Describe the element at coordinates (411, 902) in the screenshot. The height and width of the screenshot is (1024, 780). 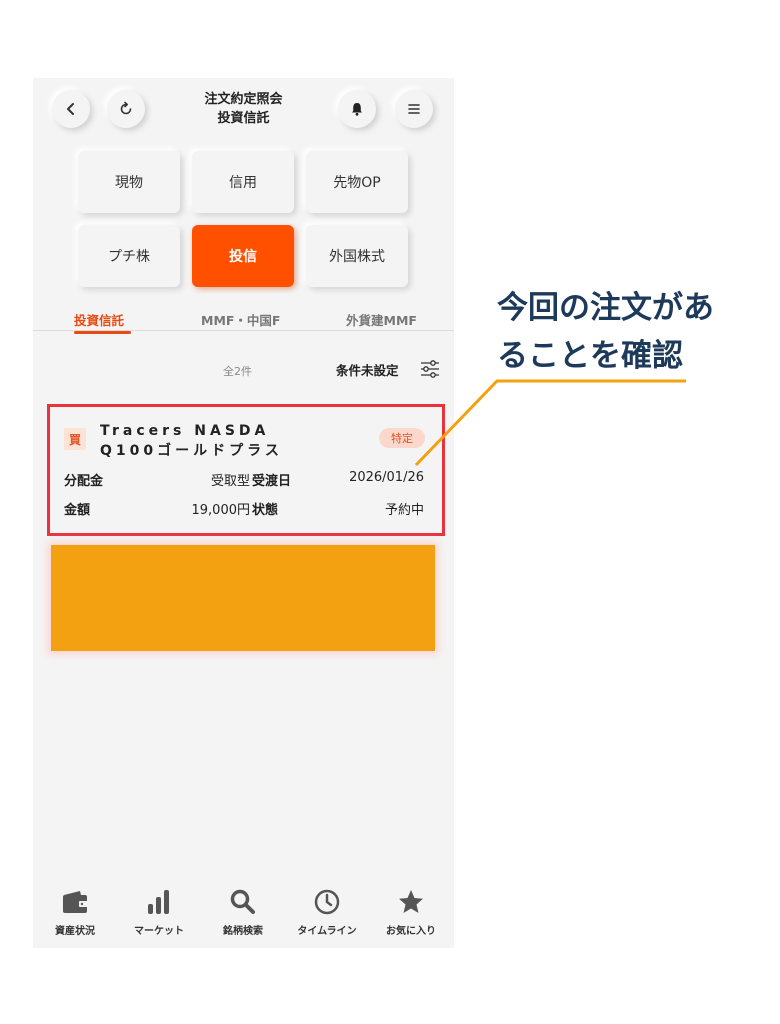
I see `star-icon` at that location.